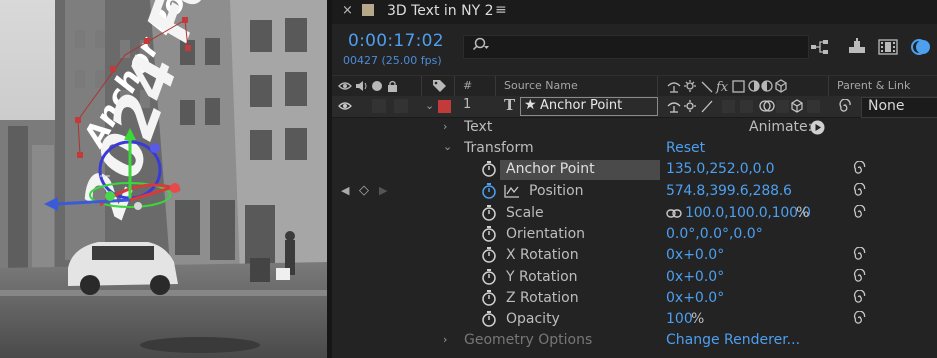  What do you see at coordinates (743, 106) in the screenshot?
I see `layer-switch-toggles` at bounding box center [743, 106].